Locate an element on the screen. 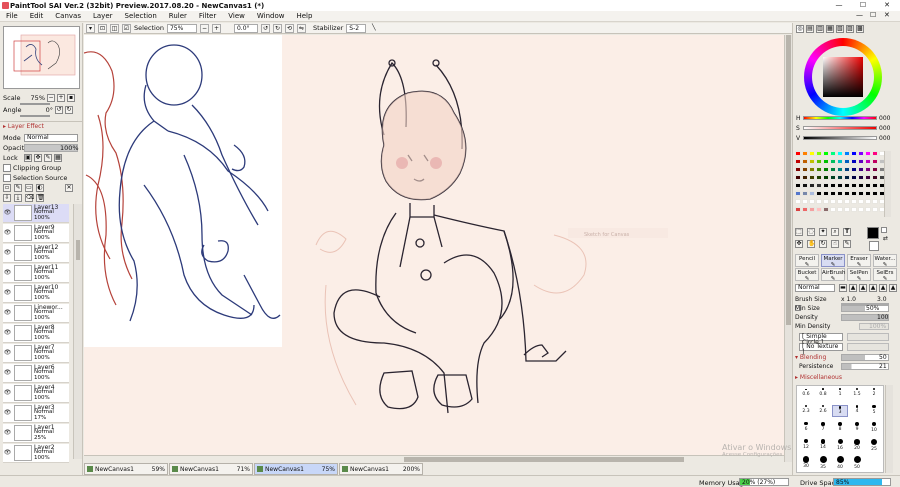  brush-size-preset: 5 is located at coordinates (874, 411).